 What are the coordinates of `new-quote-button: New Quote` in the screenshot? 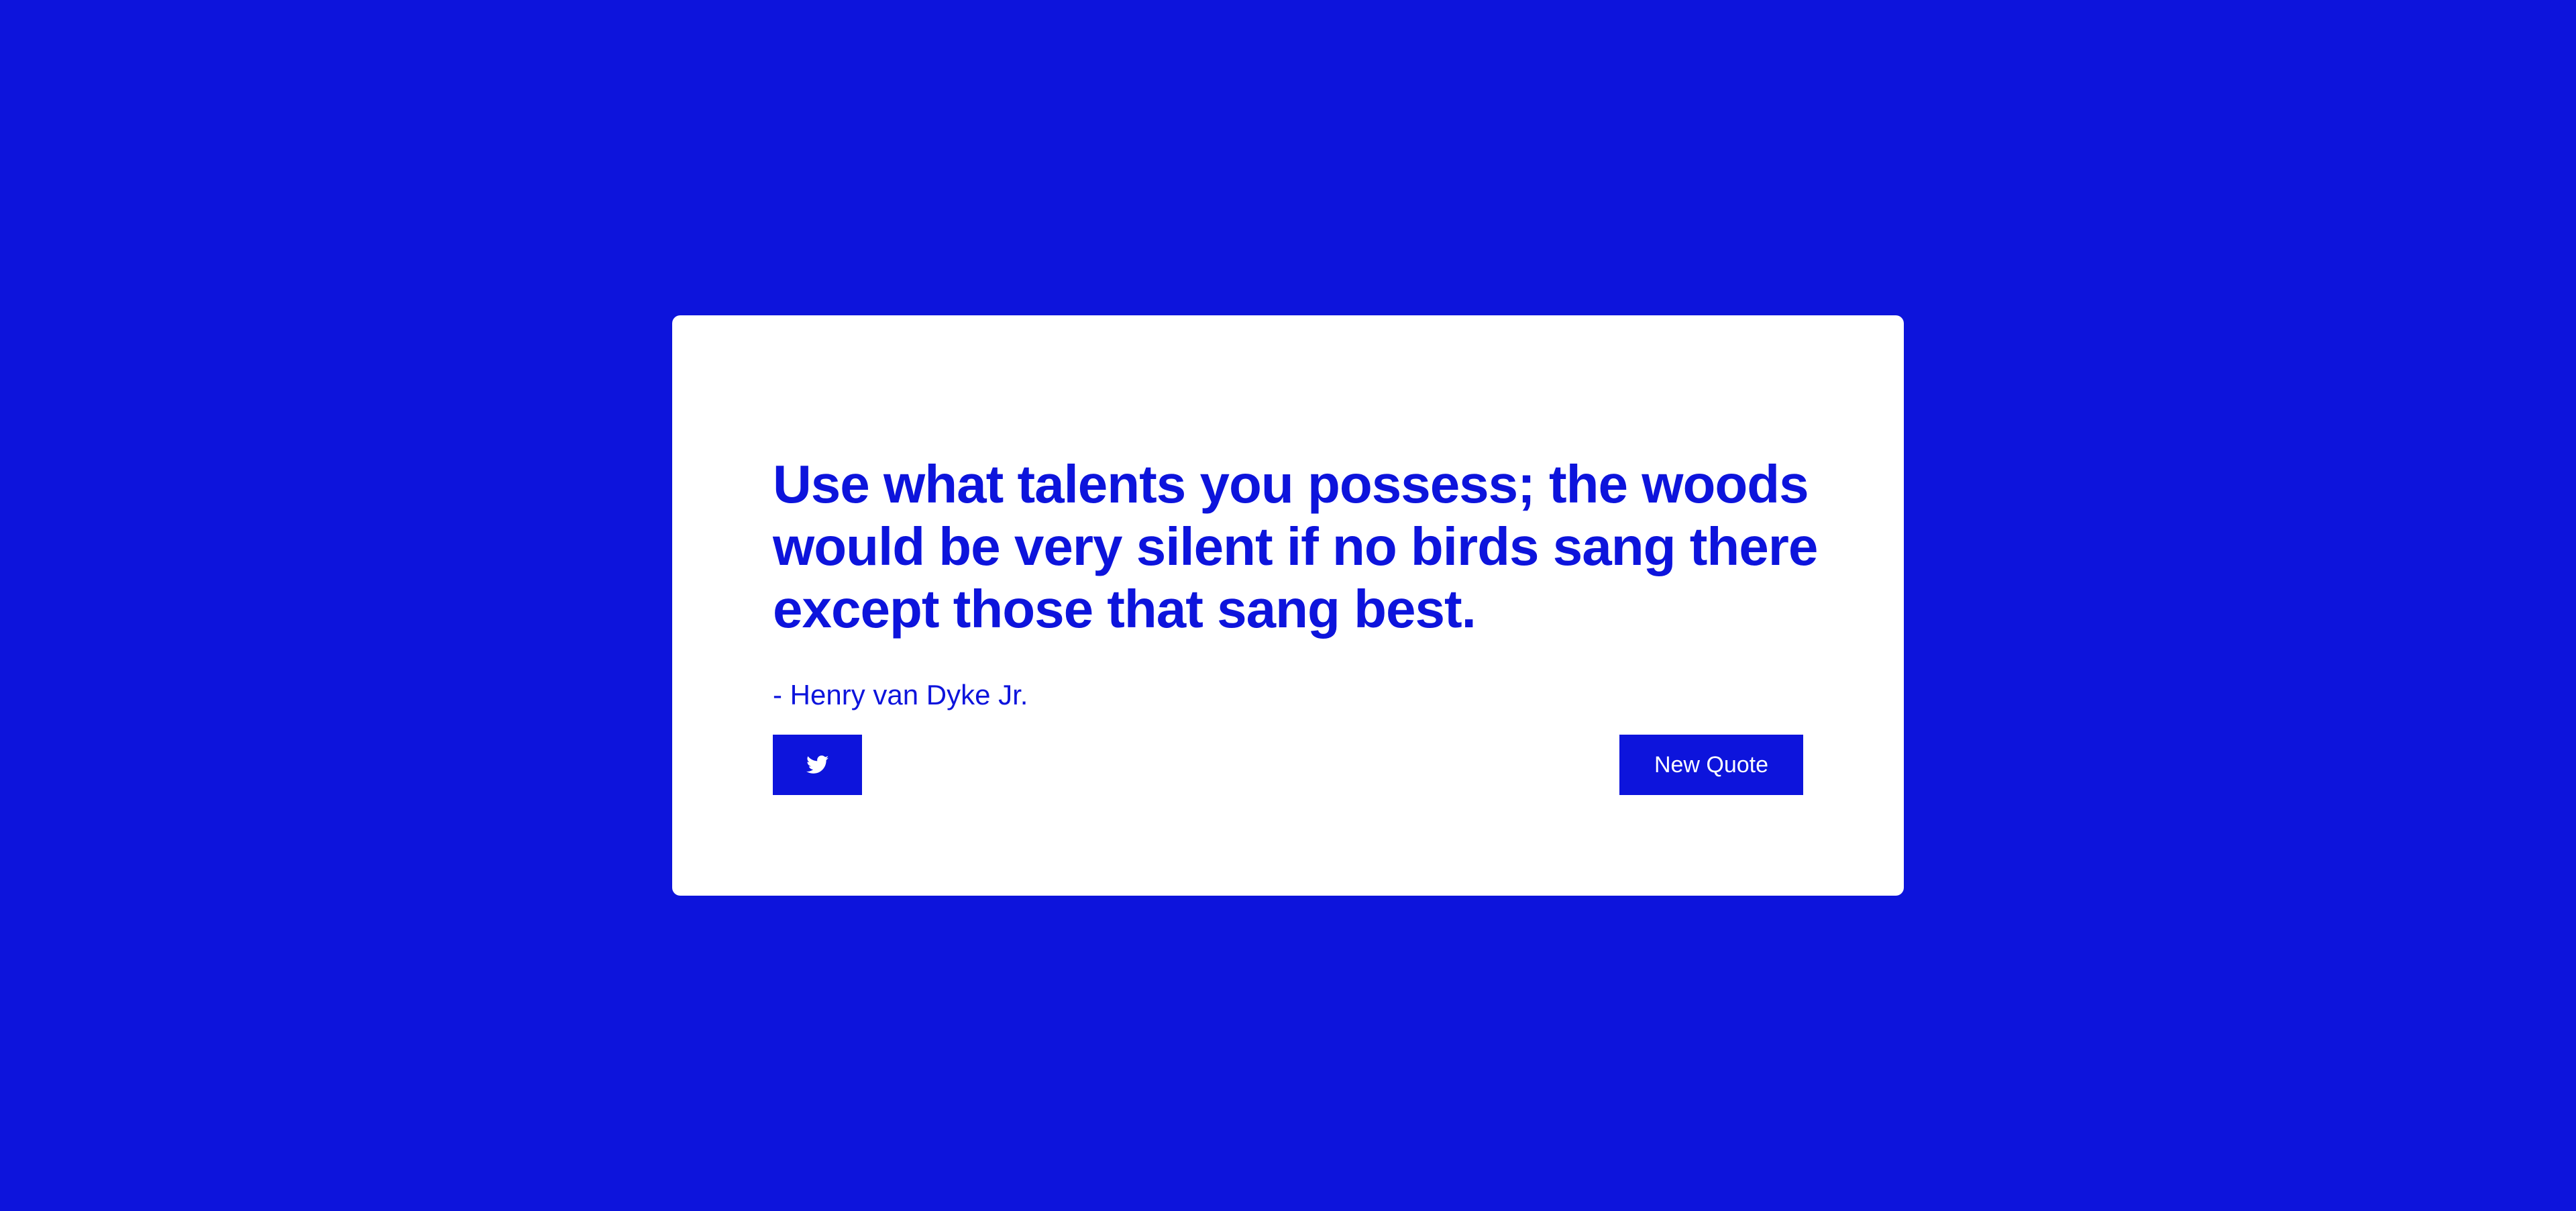 It's located at (1711, 765).